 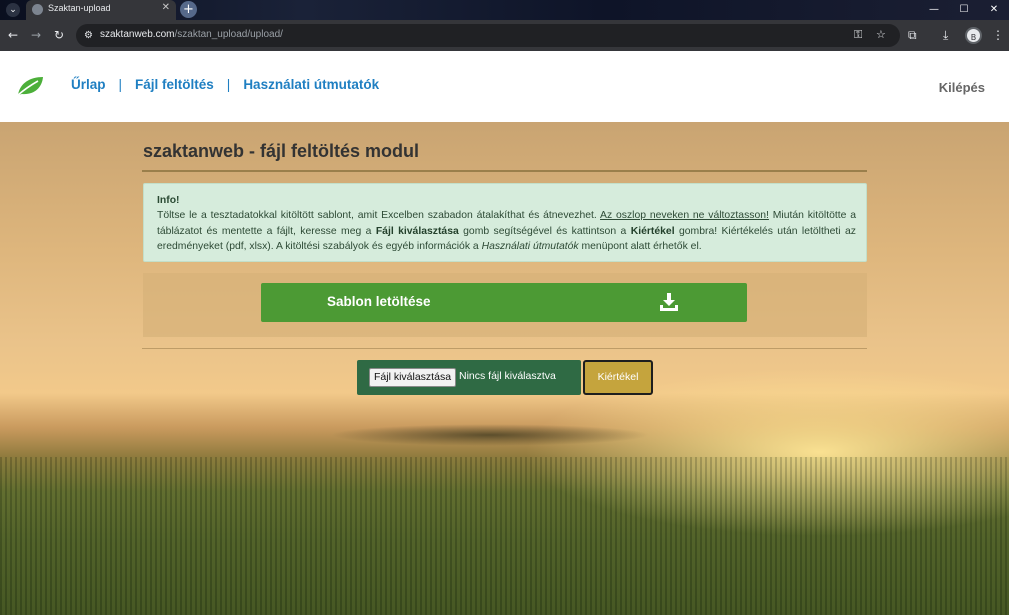 What do you see at coordinates (281, 151) in the screenshot?
I see `page-title: szaktanweb - fájl feltöltés modul` at bounding box center [281, 151].